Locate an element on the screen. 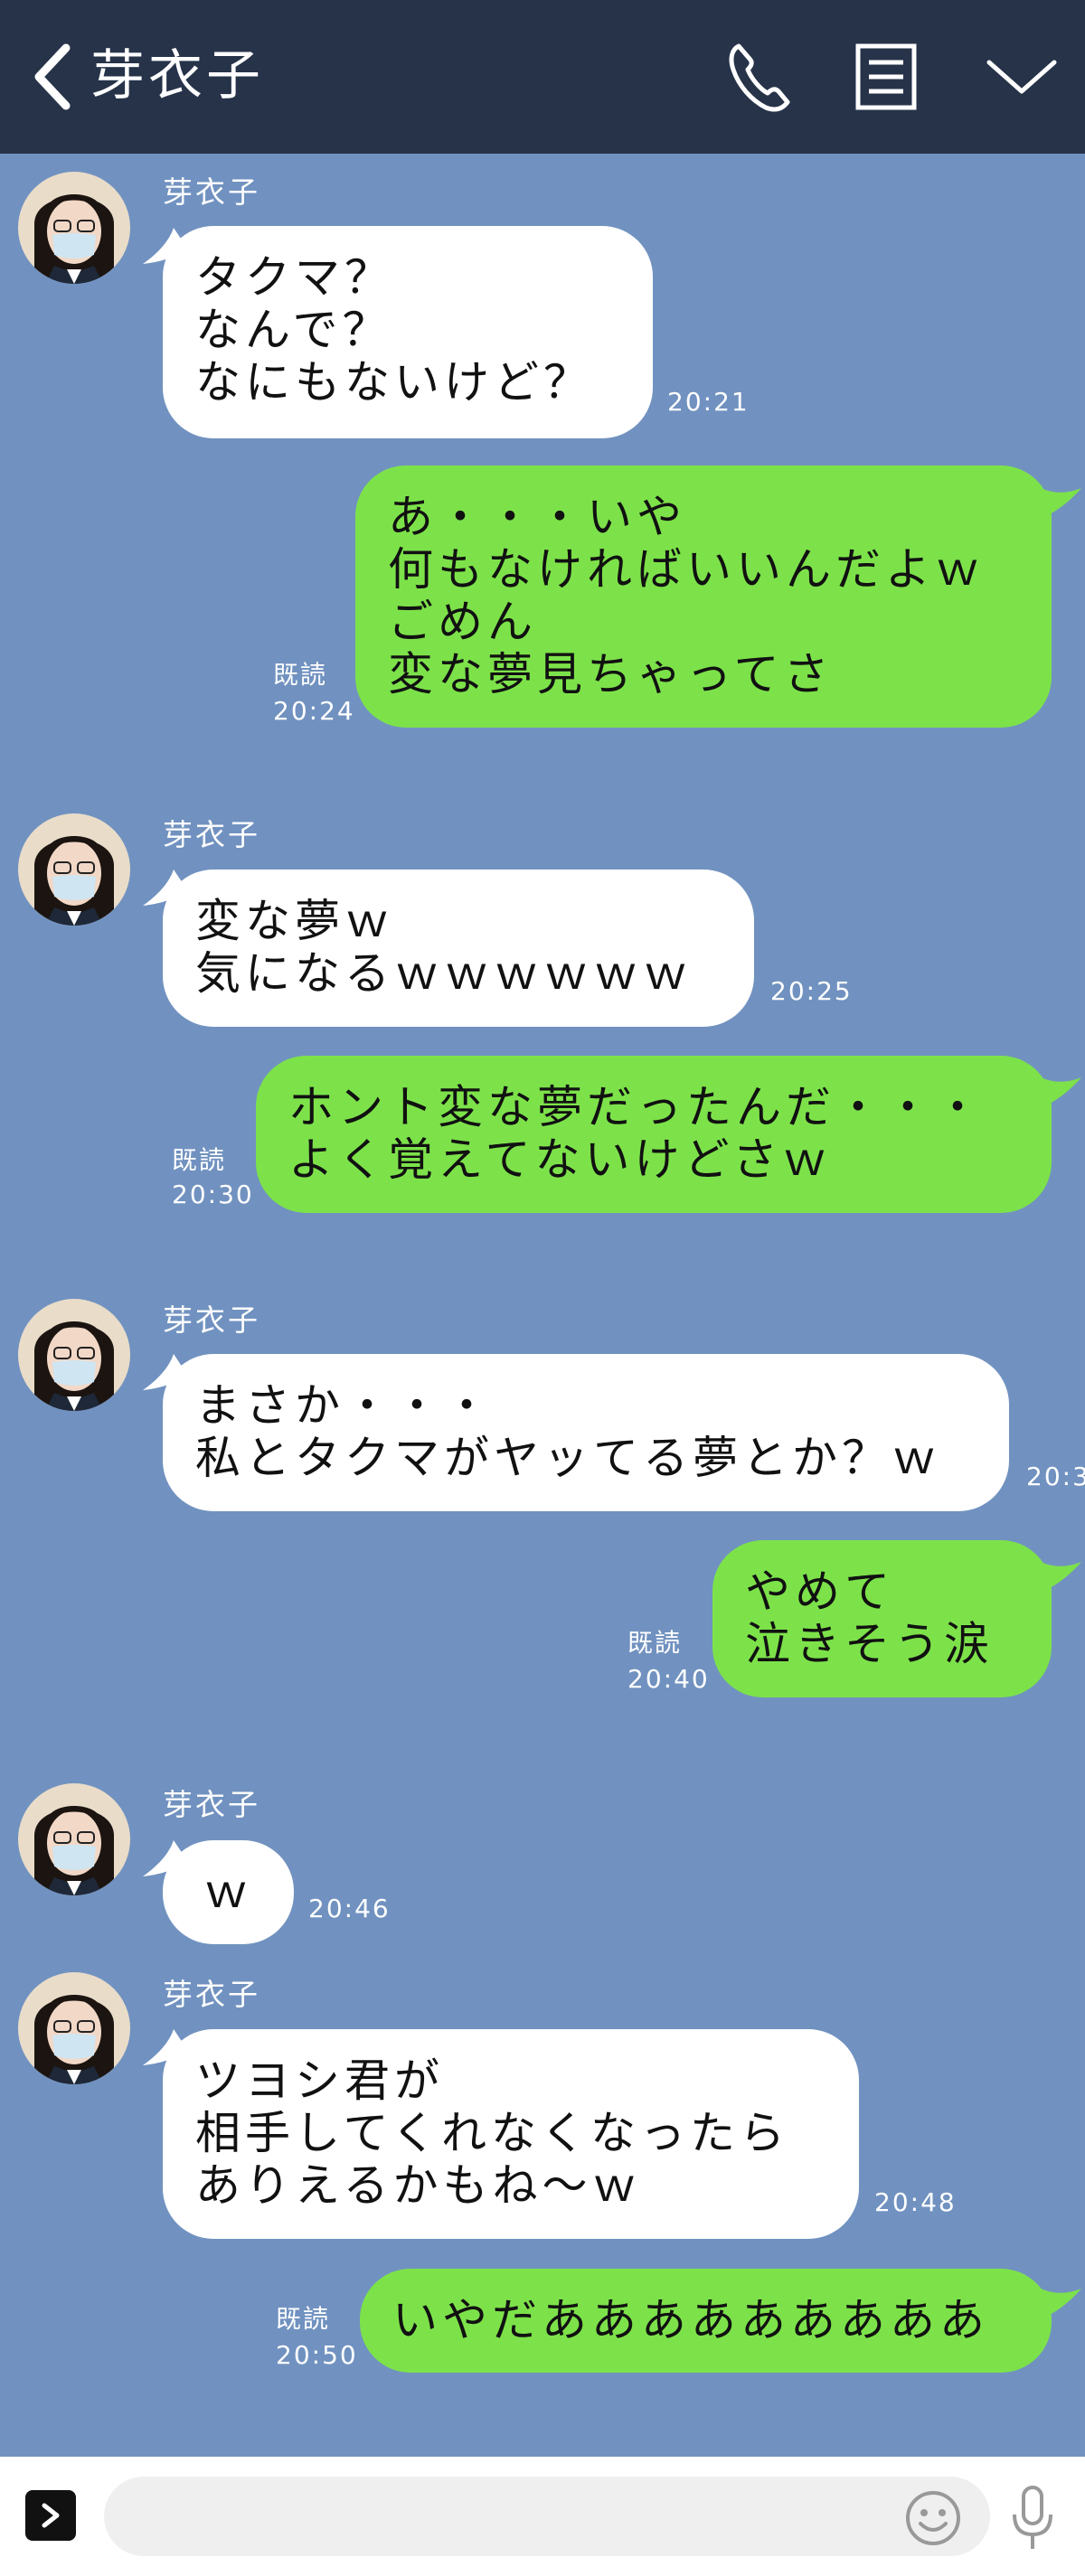 The width and height of the screenshot is (1085, 2576). microphone-icon is located at coordinates (1032, 2517).